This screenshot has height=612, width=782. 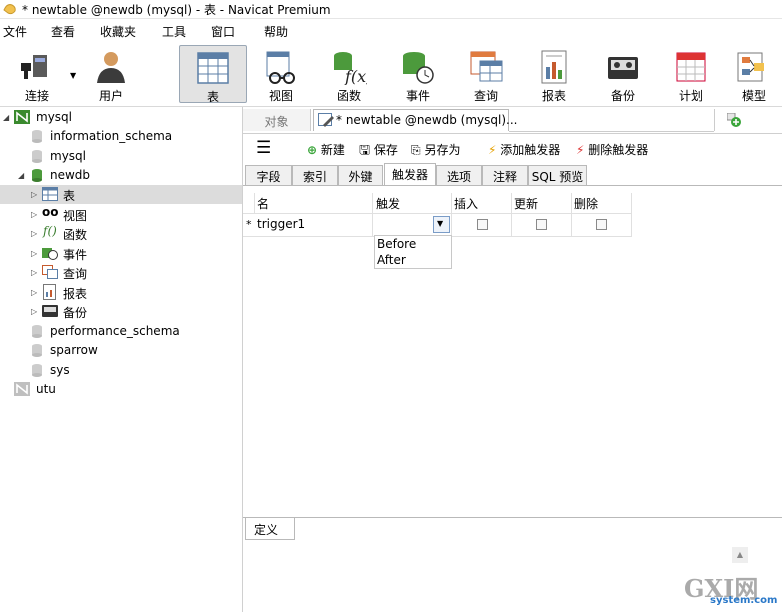 What do you see at coordinates (263, 148) in the screenshot?
I see `hamburger-menu-icon: ☰` at bounding box center [263, 148].